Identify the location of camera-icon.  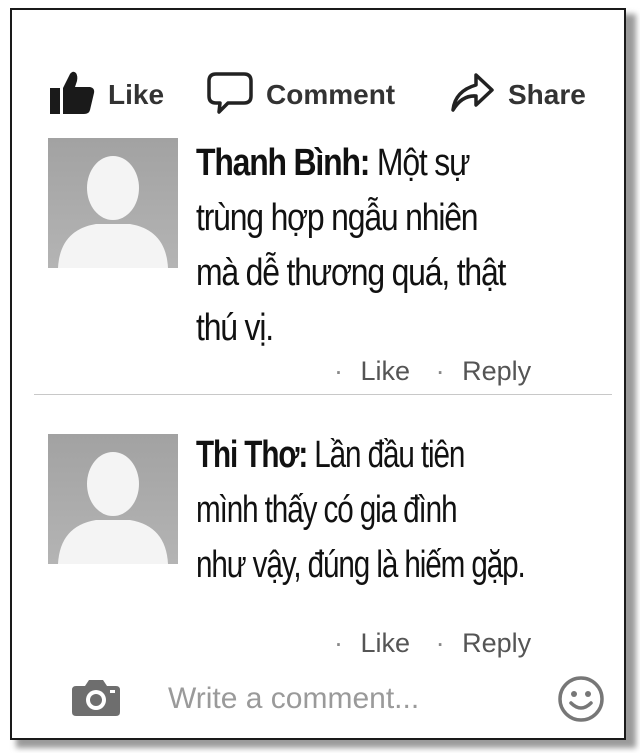
(96, 699).